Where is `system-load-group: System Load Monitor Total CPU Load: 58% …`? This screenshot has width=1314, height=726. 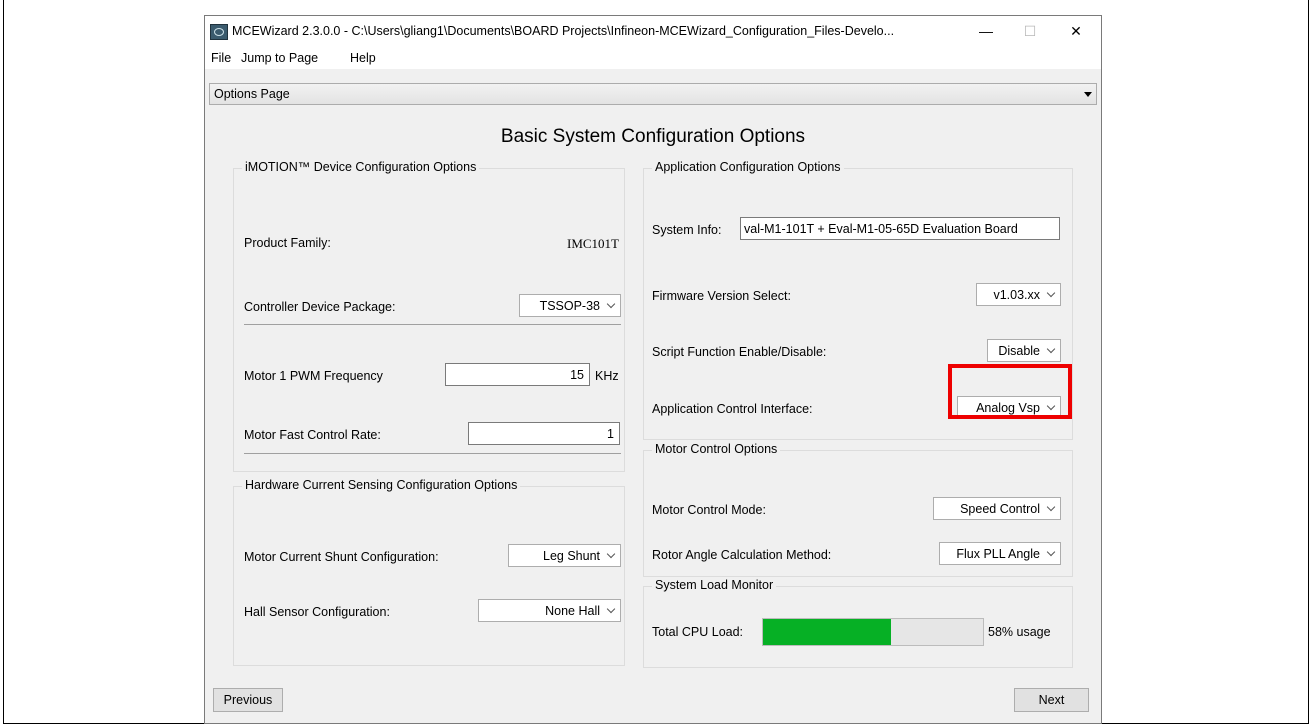 system-load-group: System Load Monitor Total CPU Load: 58% … is located at coordinates (858, 623).